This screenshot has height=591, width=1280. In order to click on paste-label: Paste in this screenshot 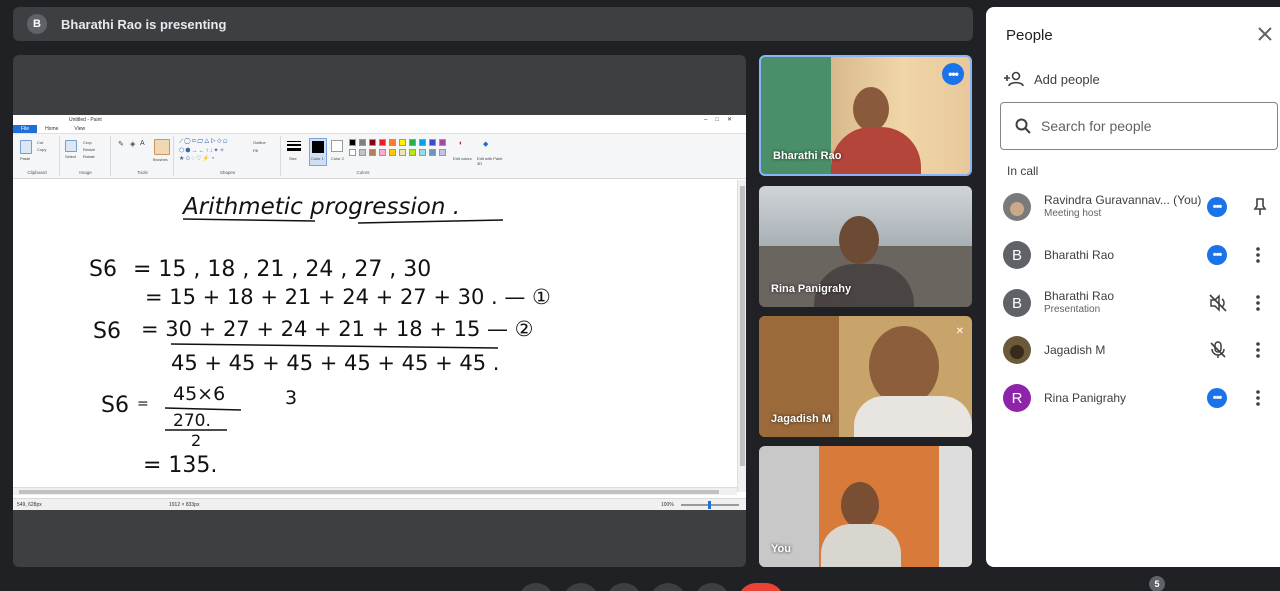, I will do `click(25, 158)`.